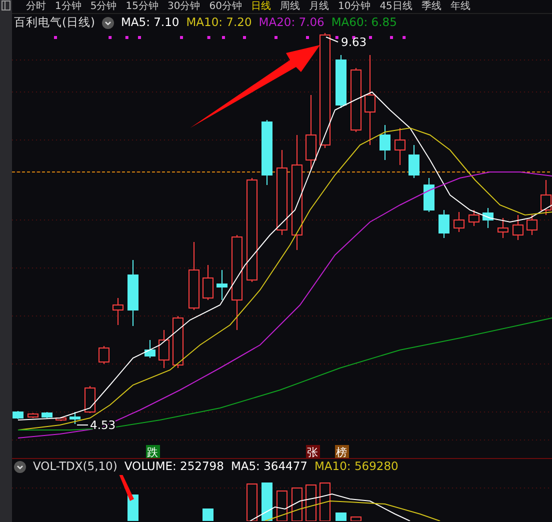 The height and width of the screenshot is (522, 552). Describe the element at coordinates (342, 451) in the screenshot. I see `signal-marker: 榜` at that location.